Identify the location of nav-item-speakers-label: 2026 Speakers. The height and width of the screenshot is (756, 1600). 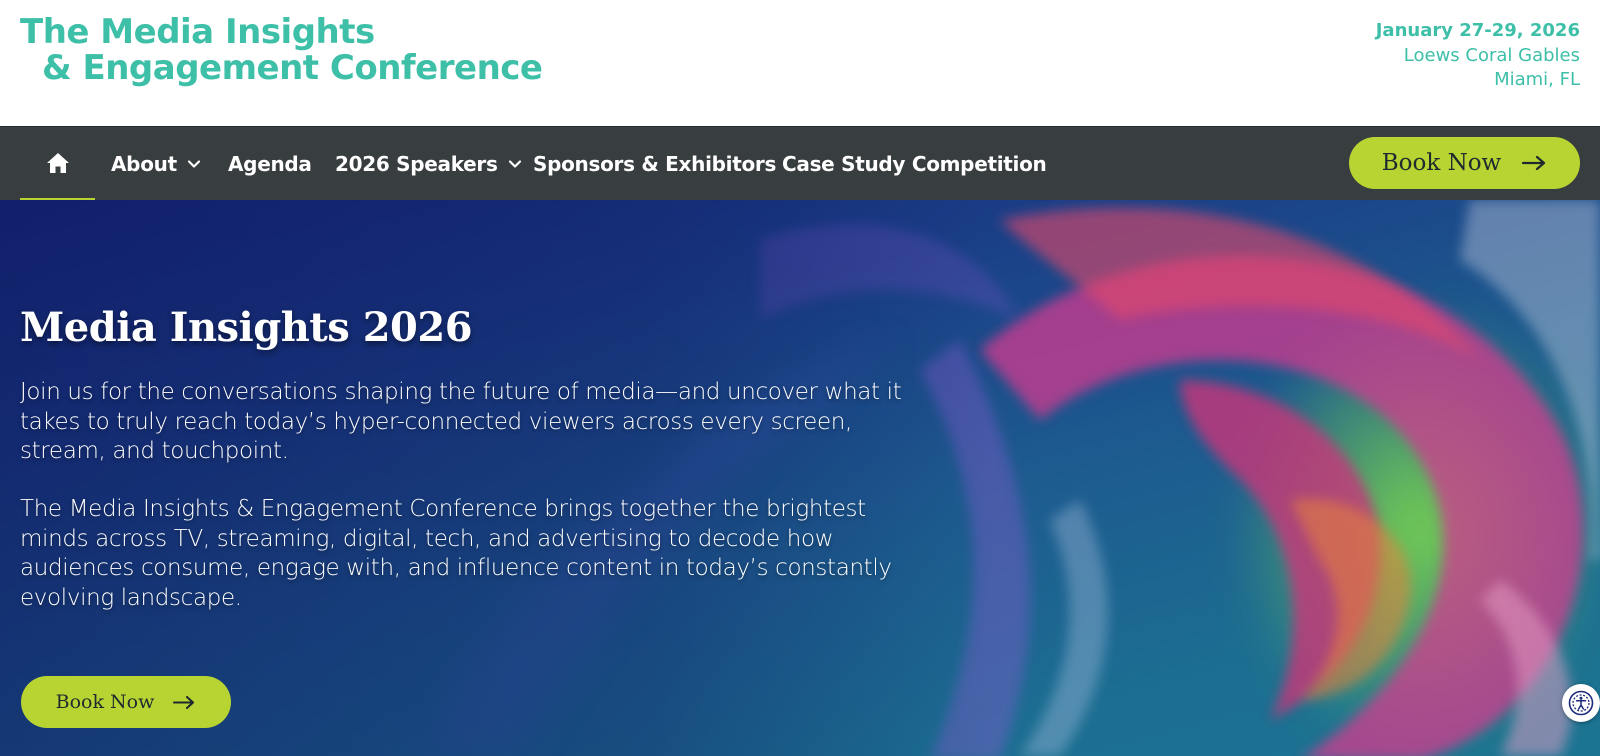
(416, 163).